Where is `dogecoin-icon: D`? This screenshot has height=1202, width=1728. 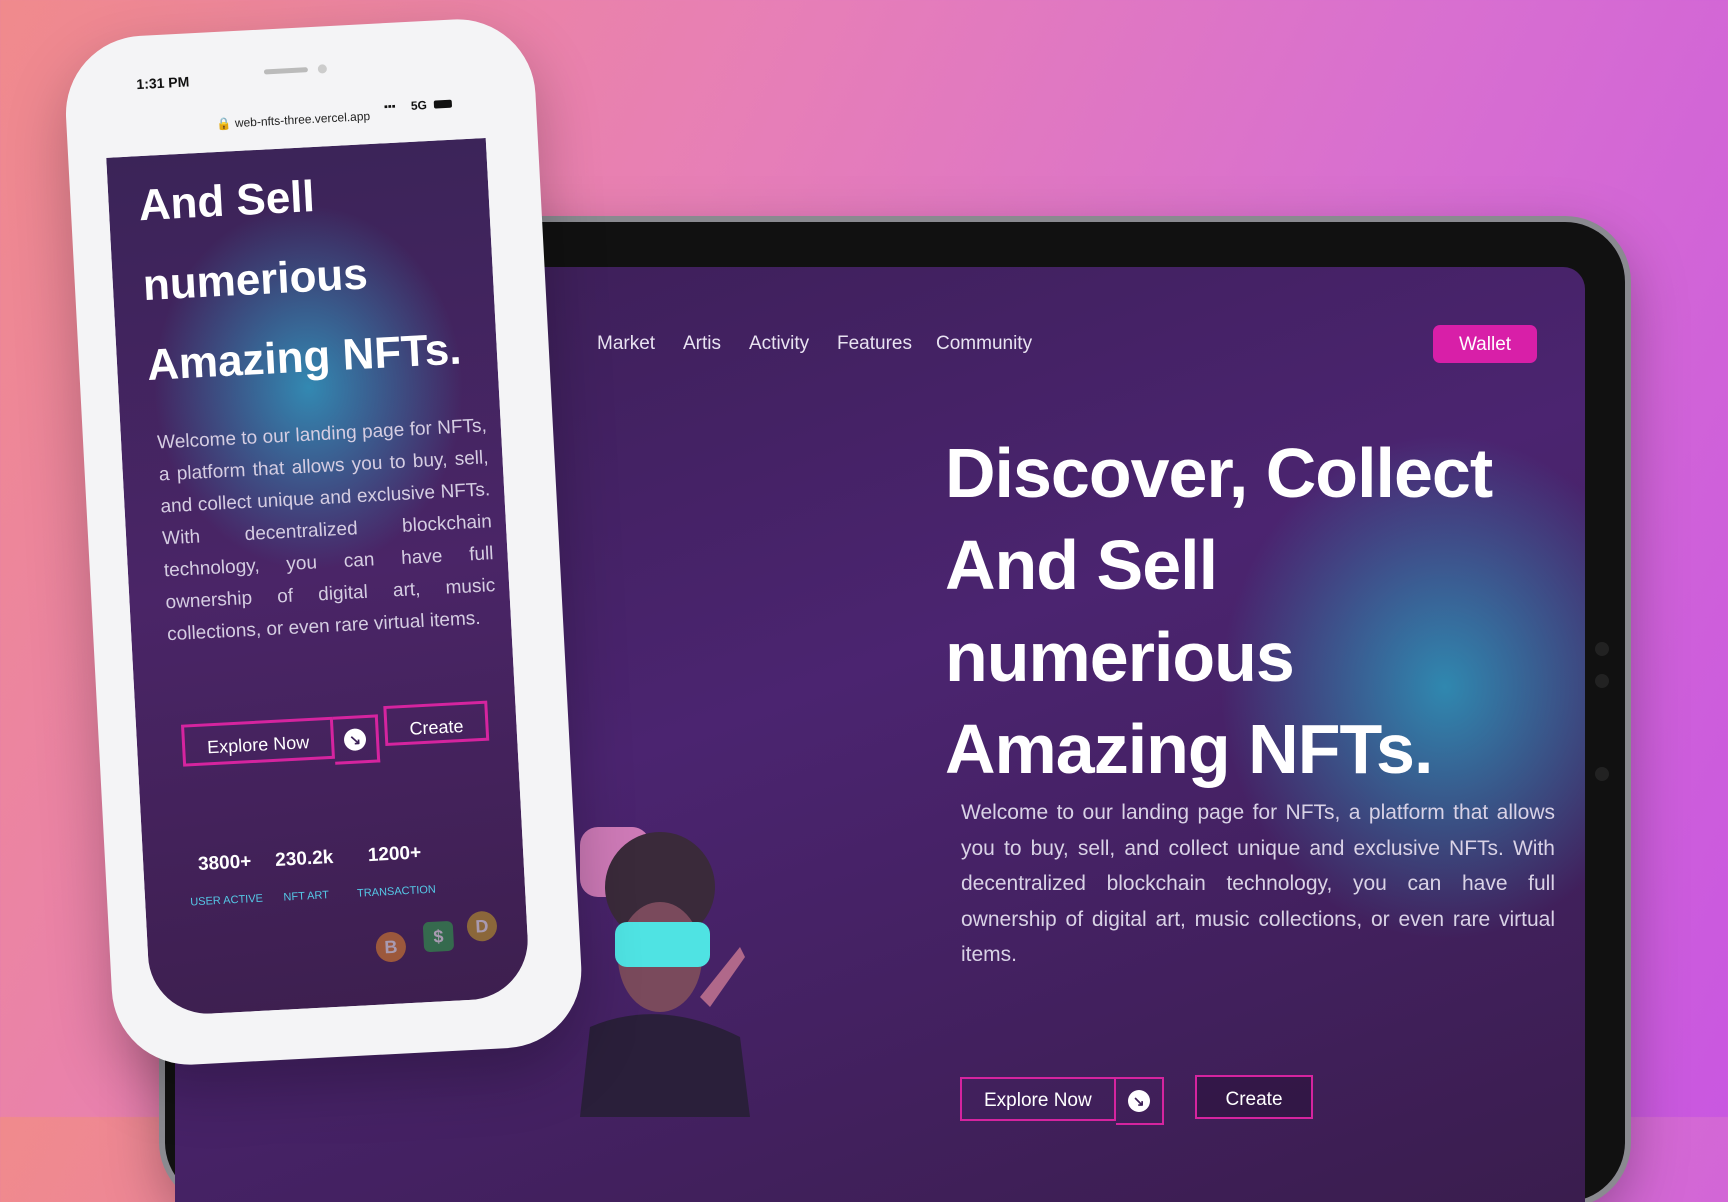 dogecoin-icon: D is located at coordinates (482, 926).